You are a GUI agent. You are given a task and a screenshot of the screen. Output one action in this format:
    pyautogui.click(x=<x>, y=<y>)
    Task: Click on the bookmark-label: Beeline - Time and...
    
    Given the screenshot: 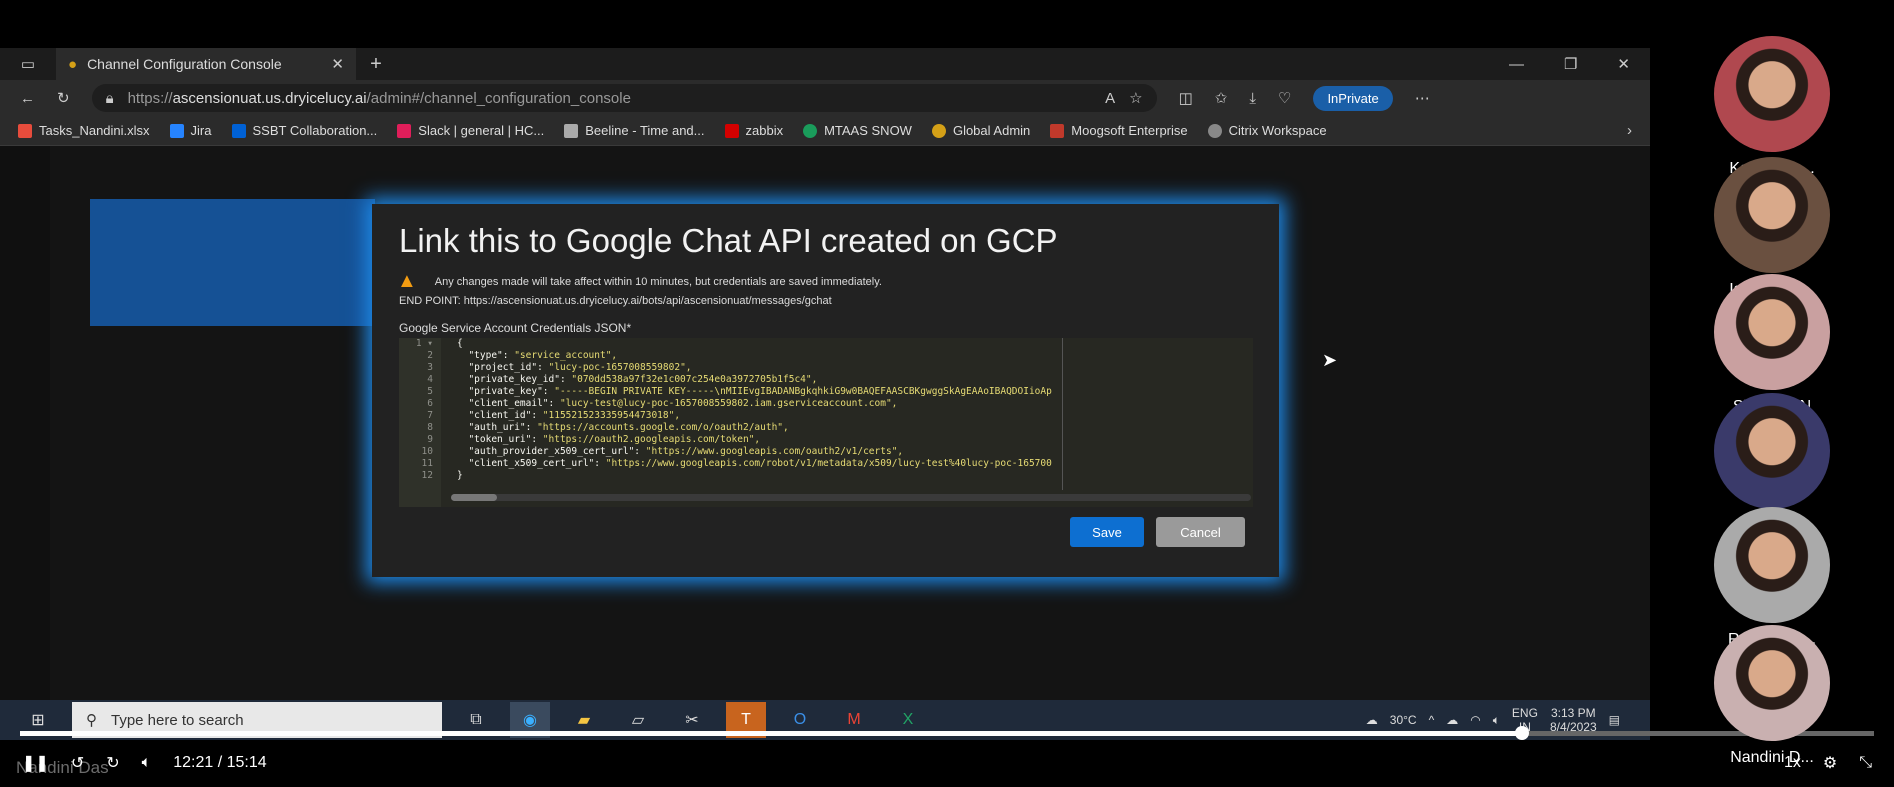 What is the action you would take?
    pyautogui.click(x=645, y=130)
    